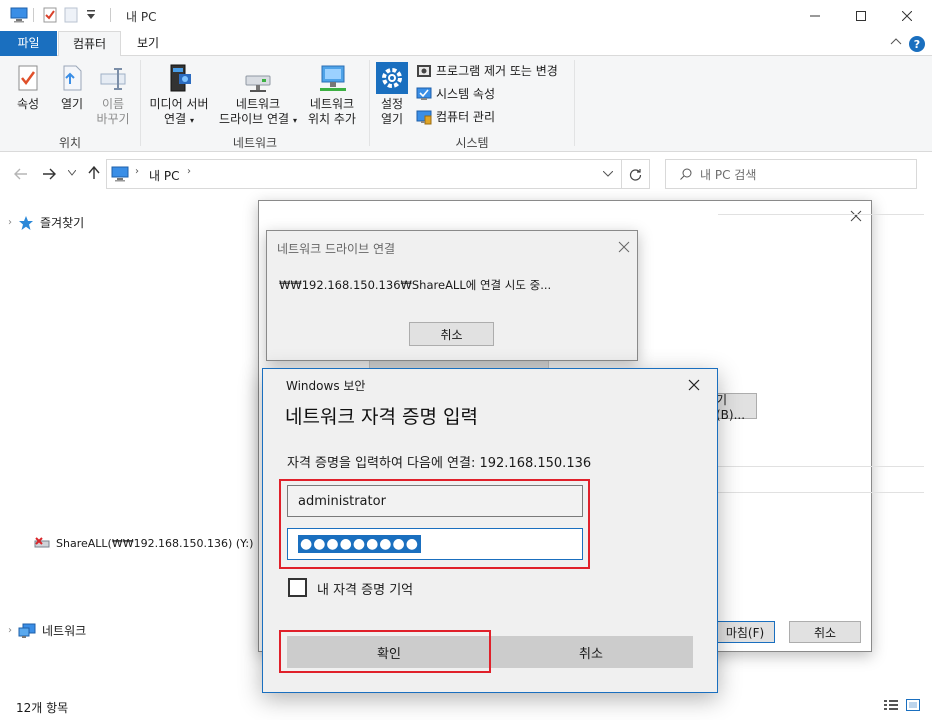 This screenshot has width=932, height=720. What do you see at coordinates (28, 104) in the screenshot?
I see `properties-label: 속성` at bounding box center [28, 104].